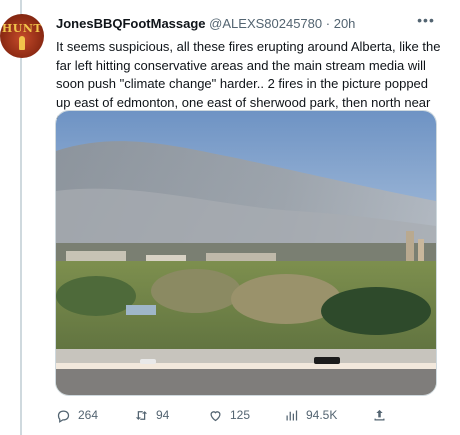 The image size is (460, 435). Describe the element at coordinates (131, 23) in the screenshot. I see `display-name: JonesBBQFootMassage` at that location.